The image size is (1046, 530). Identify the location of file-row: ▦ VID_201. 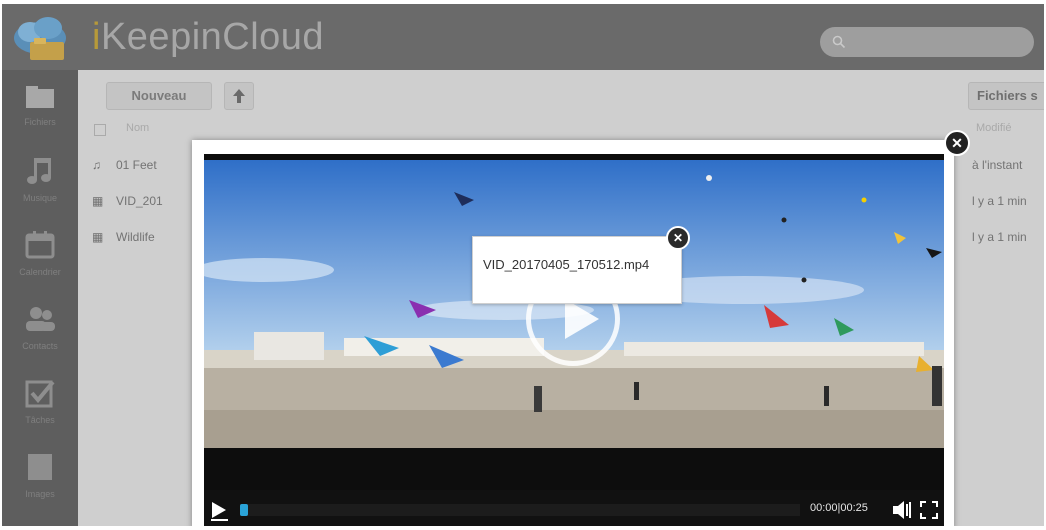
(127, 206).